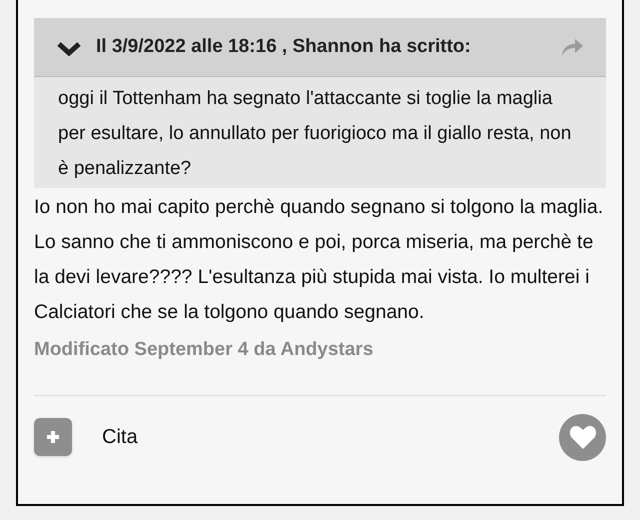 This screenshot has height=520, width=640. Describe the element at coordinates (283, 46) in the screenshot. I see `quote-attribution: Il 3/9/2022 alle 18:16 , Shannon ha scritto:` at that location.